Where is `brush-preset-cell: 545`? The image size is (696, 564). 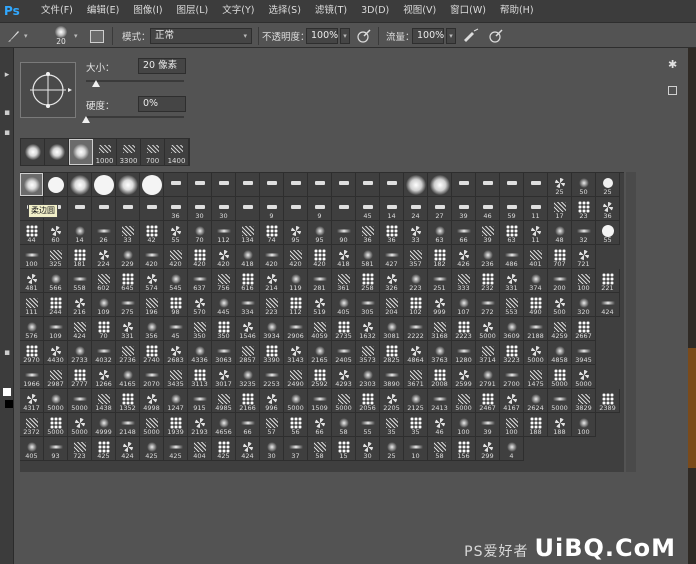
brush-preset-cell: 545 is located at coordinates (176, 281).